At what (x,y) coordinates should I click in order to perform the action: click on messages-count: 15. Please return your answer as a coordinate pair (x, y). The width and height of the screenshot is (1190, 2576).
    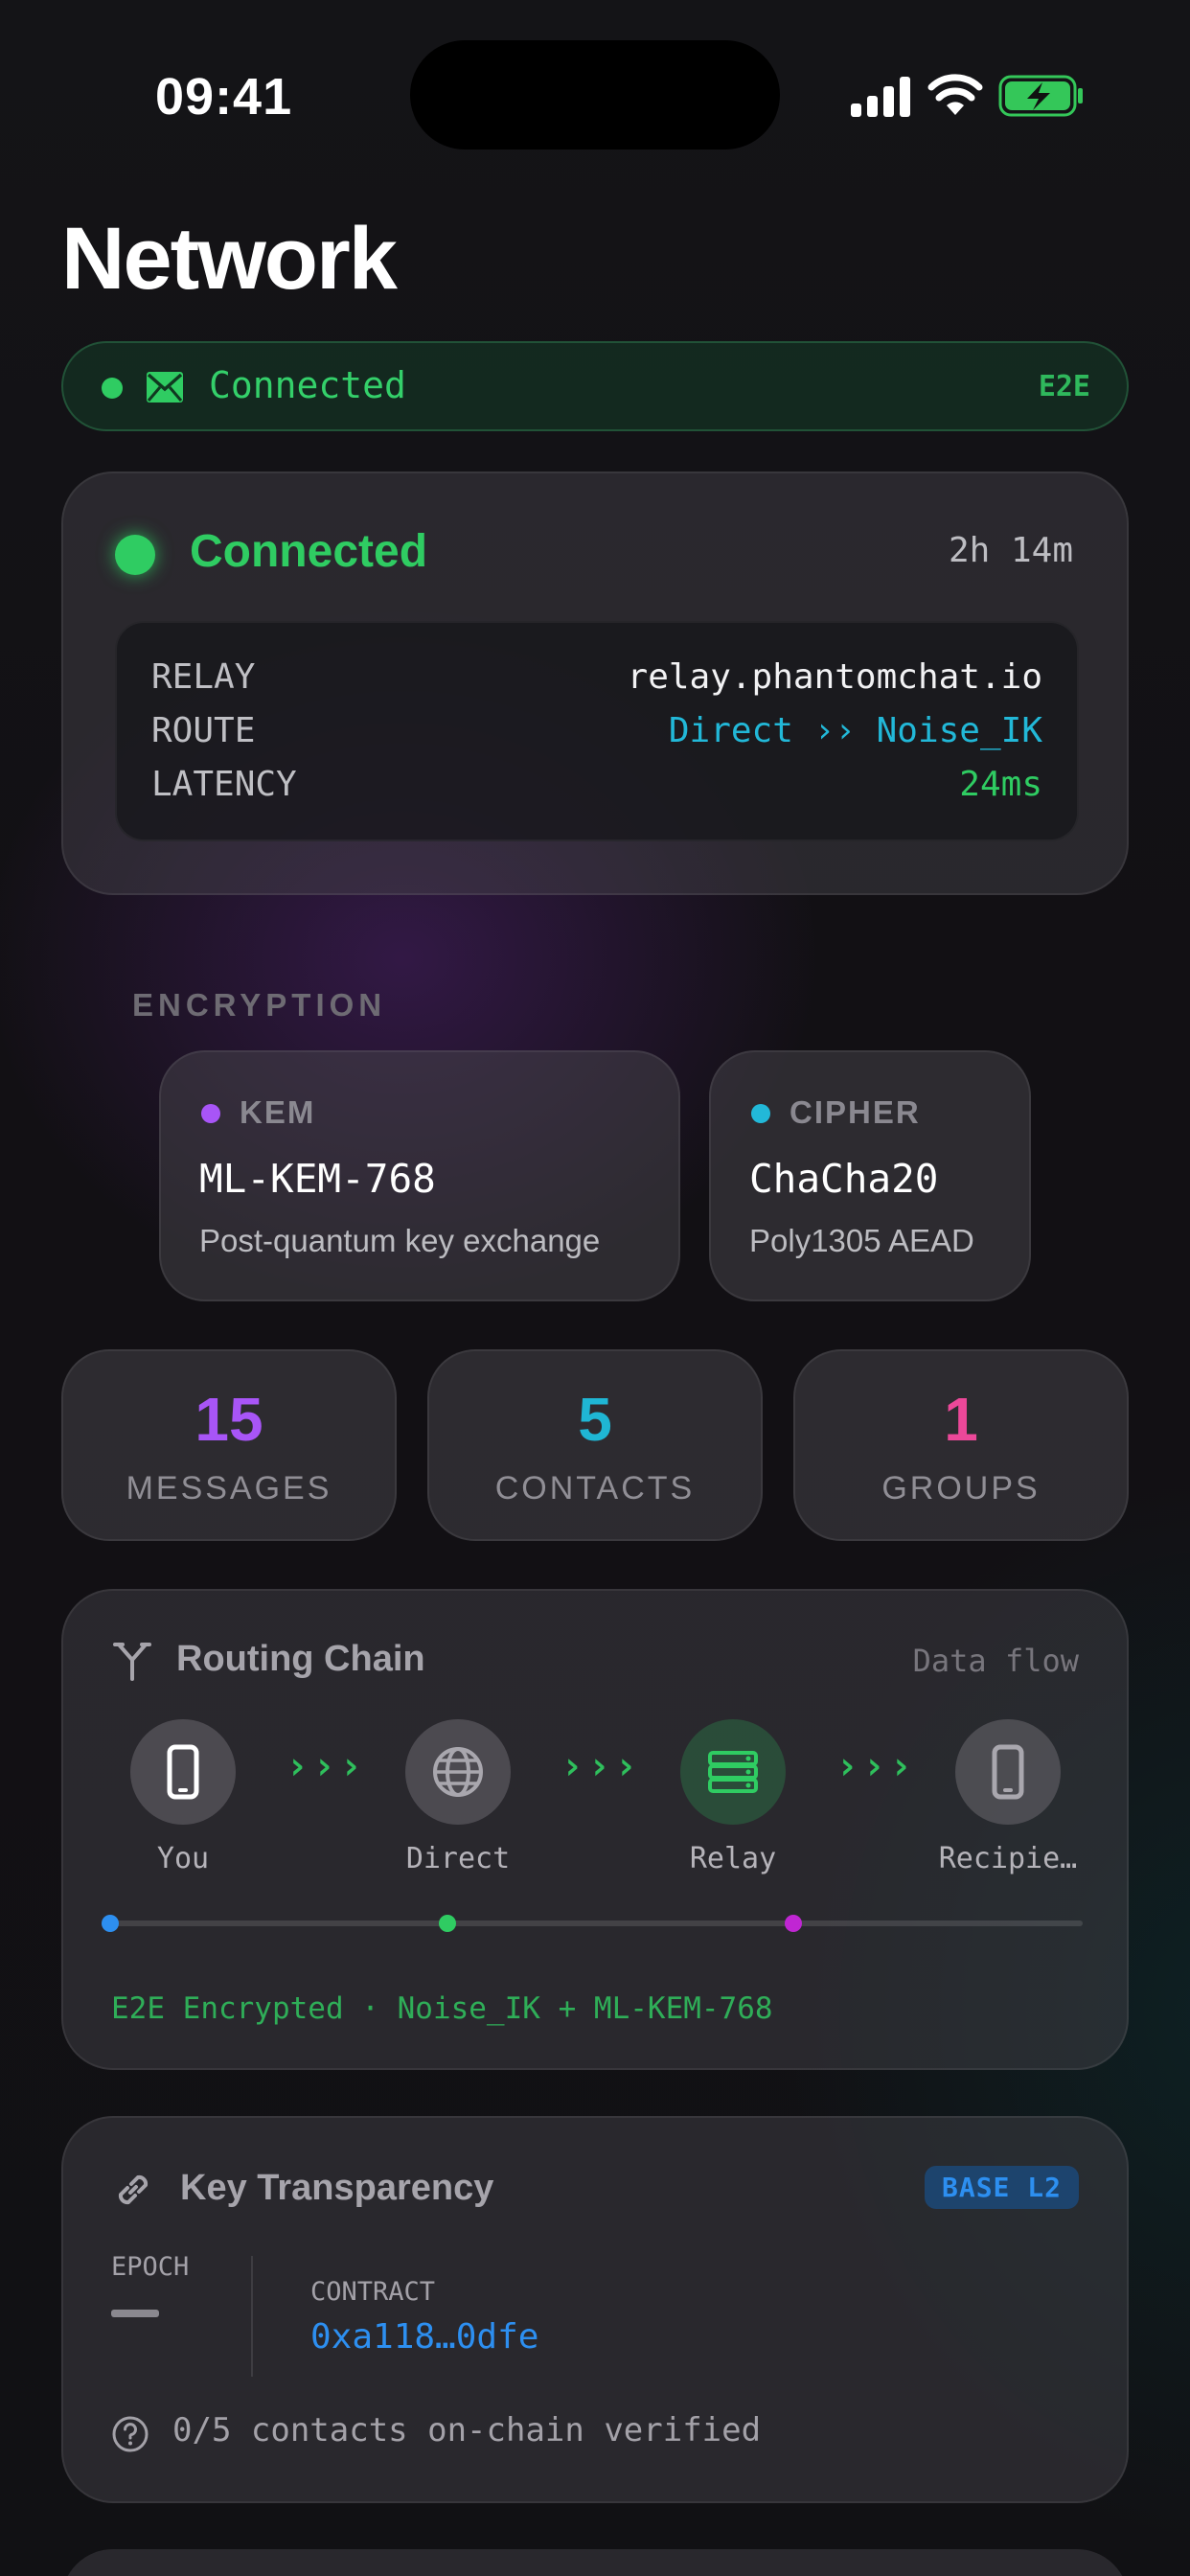
    Looking at the image, I should click on (229, 1419).